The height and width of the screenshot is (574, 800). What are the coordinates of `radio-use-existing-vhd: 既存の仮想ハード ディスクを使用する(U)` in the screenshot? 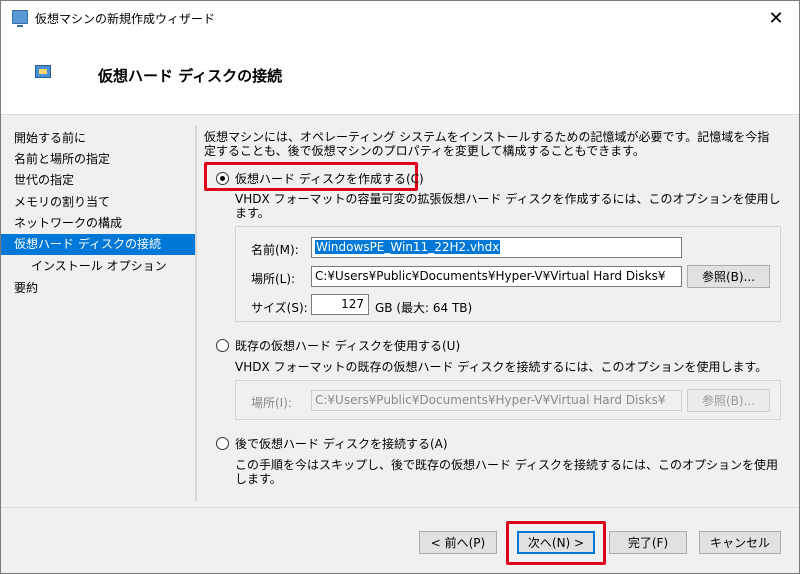 It's located at (338, 345).